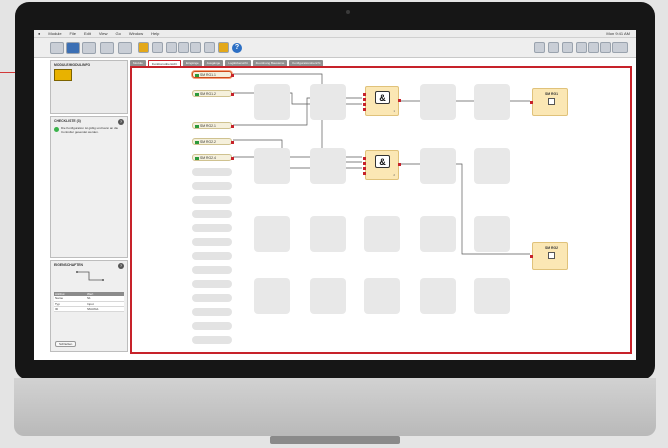 This screenshot has height=448, width=668. What do you see at coordinates (136, 33) in the screenshot?
I see `menu-item: Window` at bounding box center [136, 33].